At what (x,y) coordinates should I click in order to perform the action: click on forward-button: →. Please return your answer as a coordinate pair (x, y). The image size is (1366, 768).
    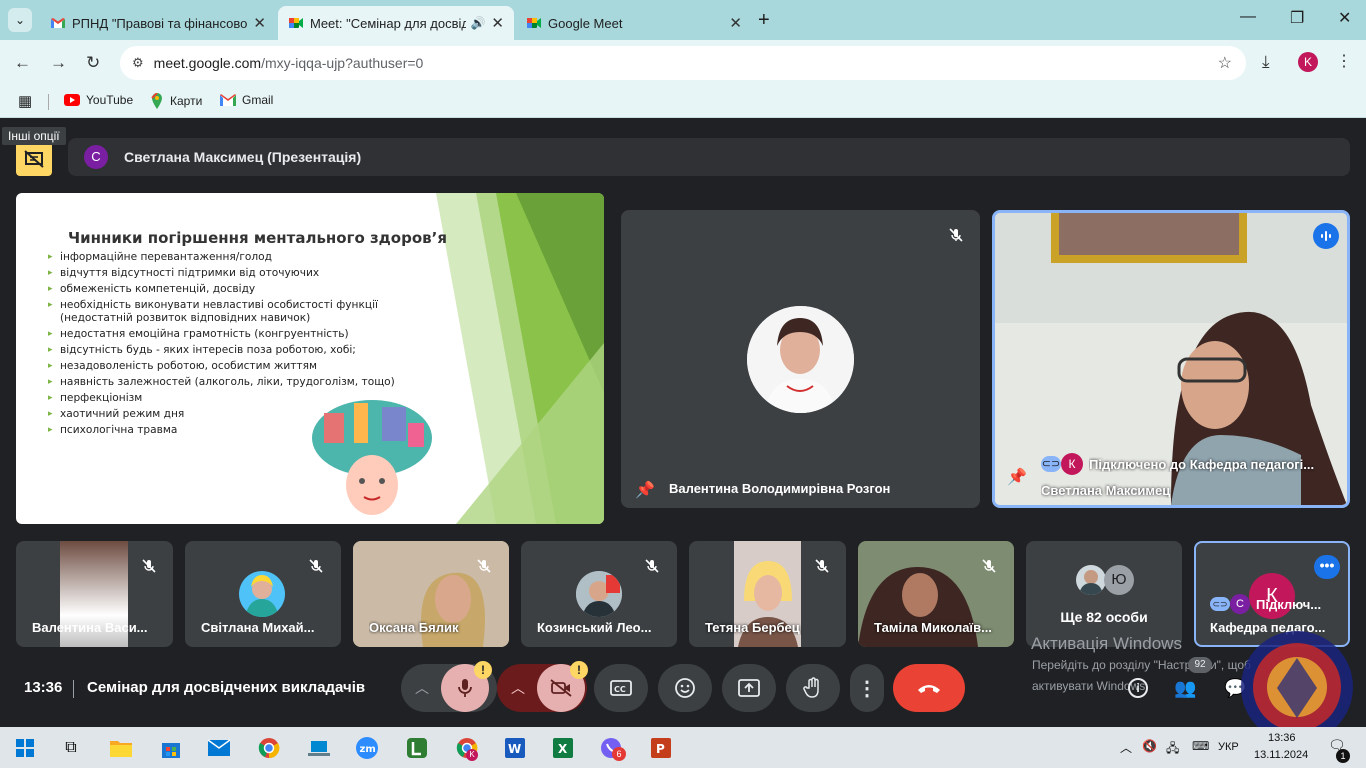
    Looking at the image, I should click on (58, 63).